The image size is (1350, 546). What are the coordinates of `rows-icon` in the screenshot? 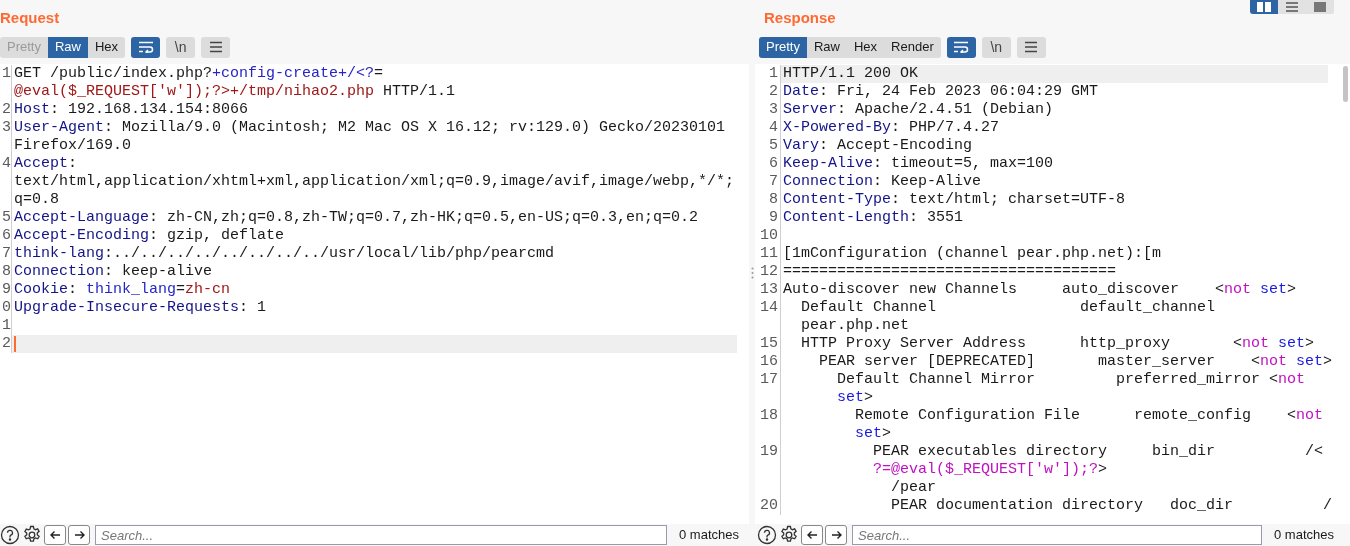 It's located at (1292, 7).